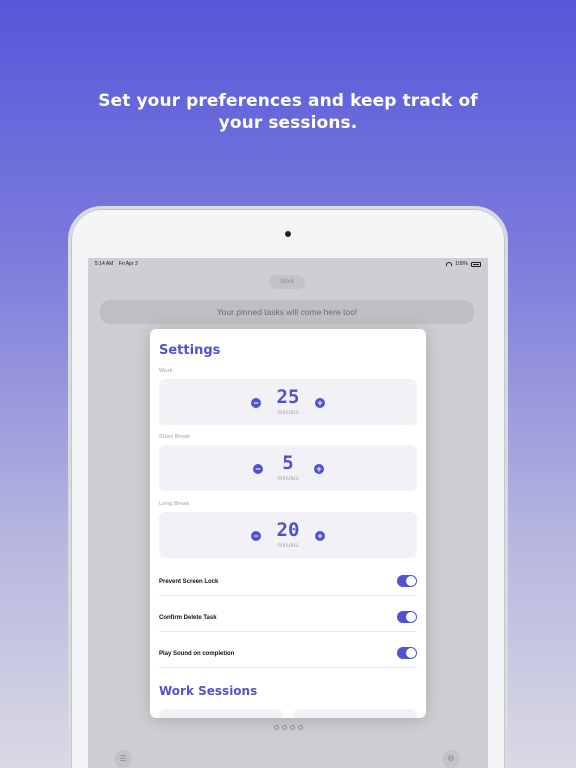 Image resolution: width=576 pixels, height=768 pixels. I want to click on short-break-label: Short Break, so click(175, 437).